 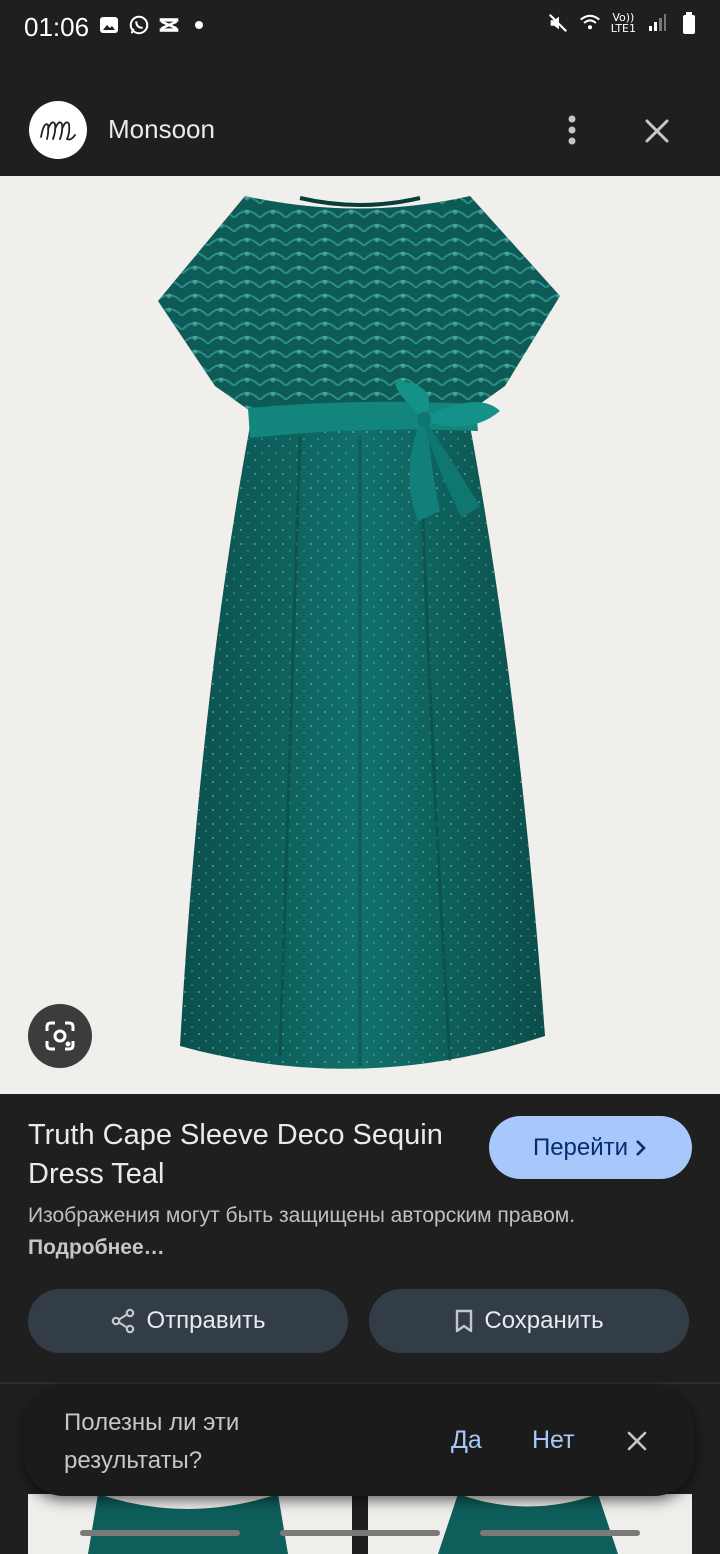 I want to click on feedback-question: Полезны ли эти результаты?, so click(x=152, y=1441).